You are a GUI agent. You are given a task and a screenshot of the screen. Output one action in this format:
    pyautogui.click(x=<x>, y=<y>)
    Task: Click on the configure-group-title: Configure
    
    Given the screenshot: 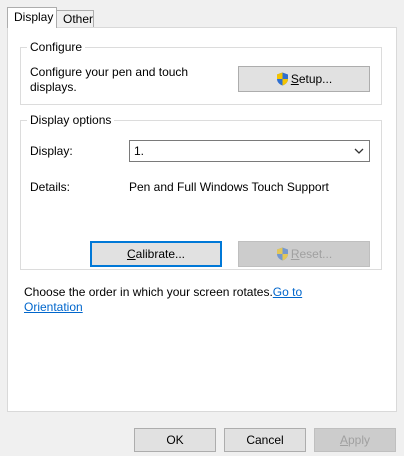 What is the action you would take?
    pyautogui.click(x=56, y=47)
    